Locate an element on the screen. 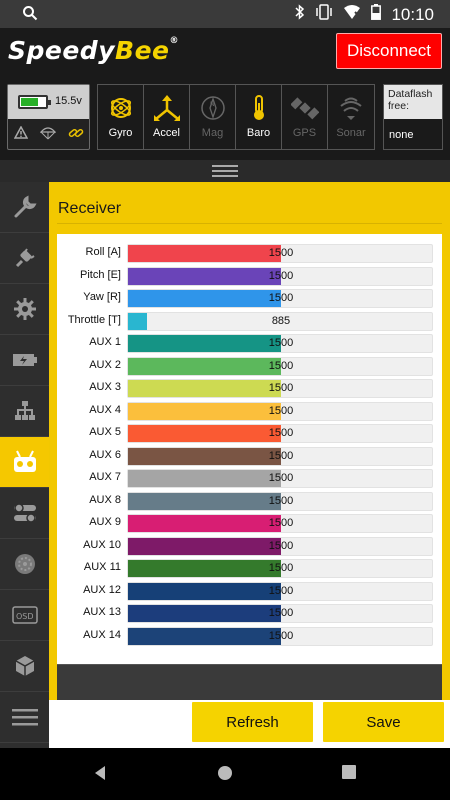 Image resolution: width=450 pixels, height=800 pixels. channel-bar: 885 is located at coordinates (280, 321).